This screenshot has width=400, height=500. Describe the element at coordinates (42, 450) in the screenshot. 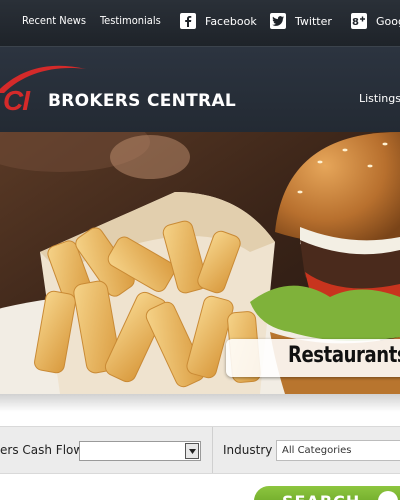

I see `cash-flow-label: ers Cash Flow` at that location.